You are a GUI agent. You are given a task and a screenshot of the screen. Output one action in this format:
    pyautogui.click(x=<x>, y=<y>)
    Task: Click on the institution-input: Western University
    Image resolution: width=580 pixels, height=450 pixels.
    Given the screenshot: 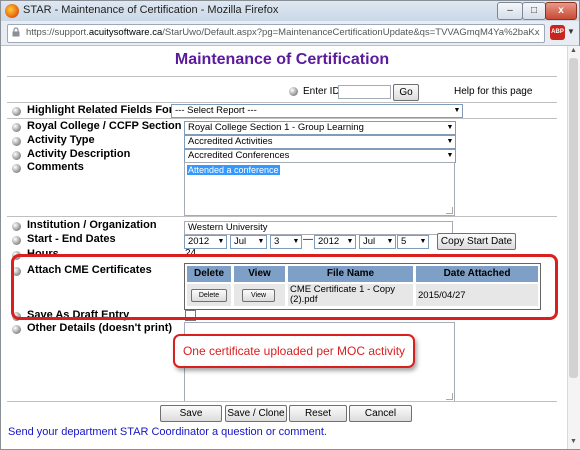 What is the action you would take?
    pyautogui.click(x=318, y=228)
    